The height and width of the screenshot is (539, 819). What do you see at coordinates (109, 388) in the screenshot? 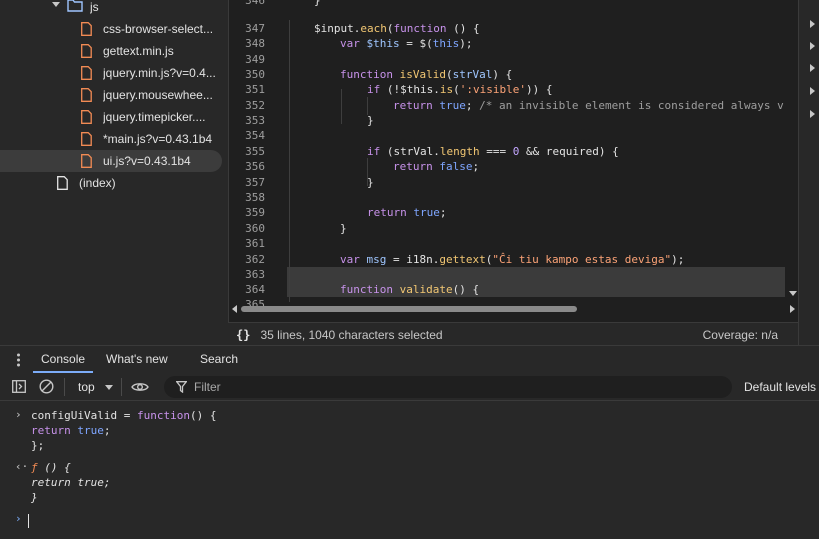
I see `dropdown-arrow-icon` at bounding box center [109, 388].